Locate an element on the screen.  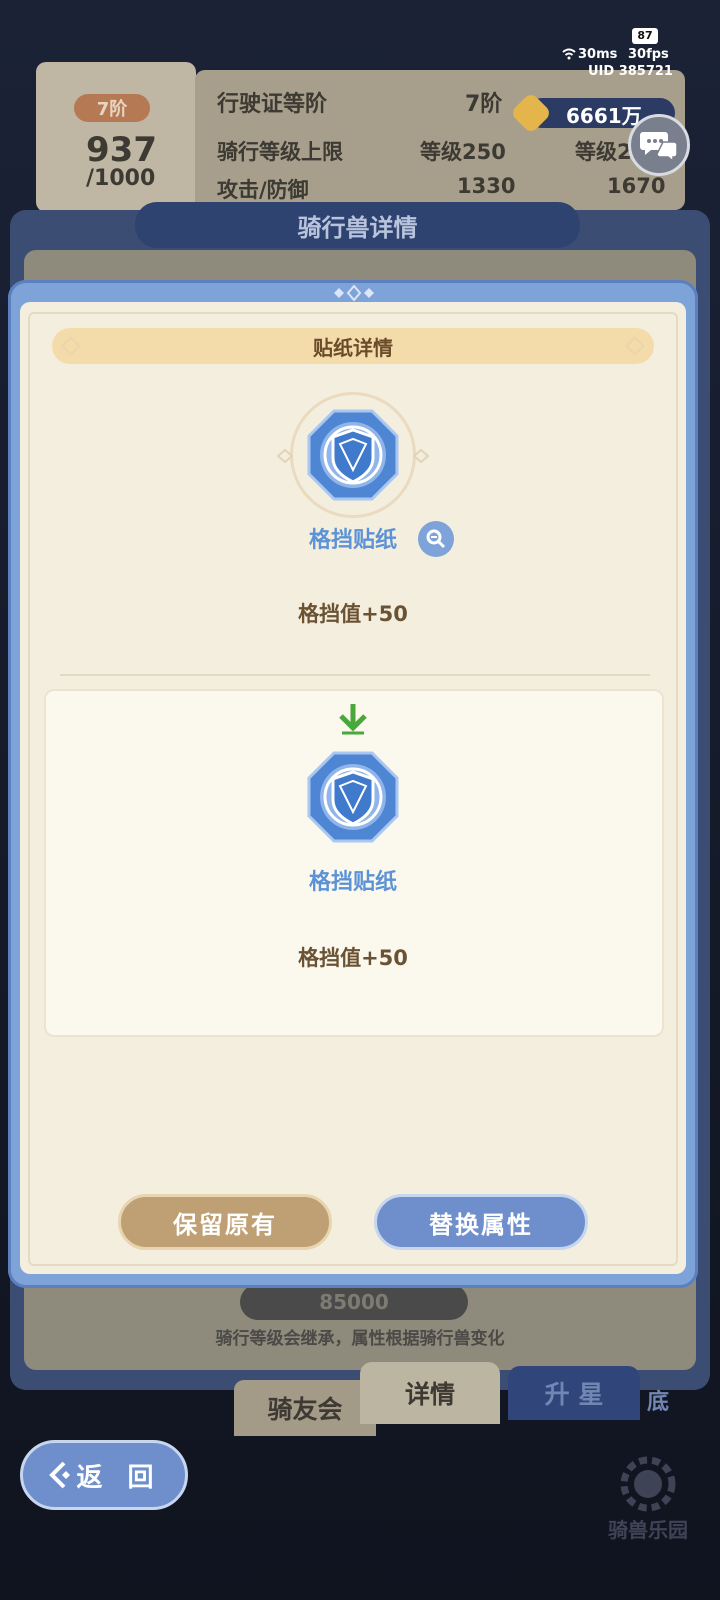
current-sticker-stat: 格挡值+50 is located at coordinates (353, 614).